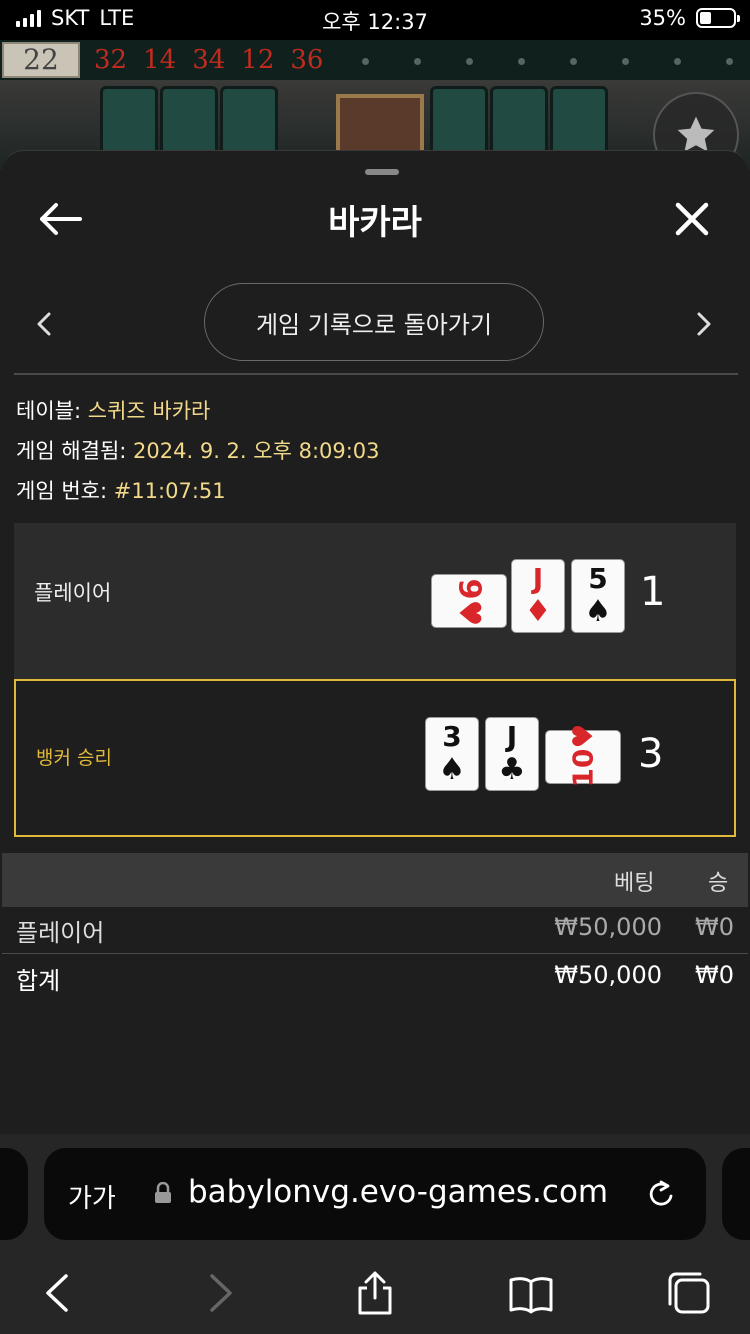 The height and width of the screenshot is (1334, 750). I want to click on roadmap-number: 36, so click(307, 60).